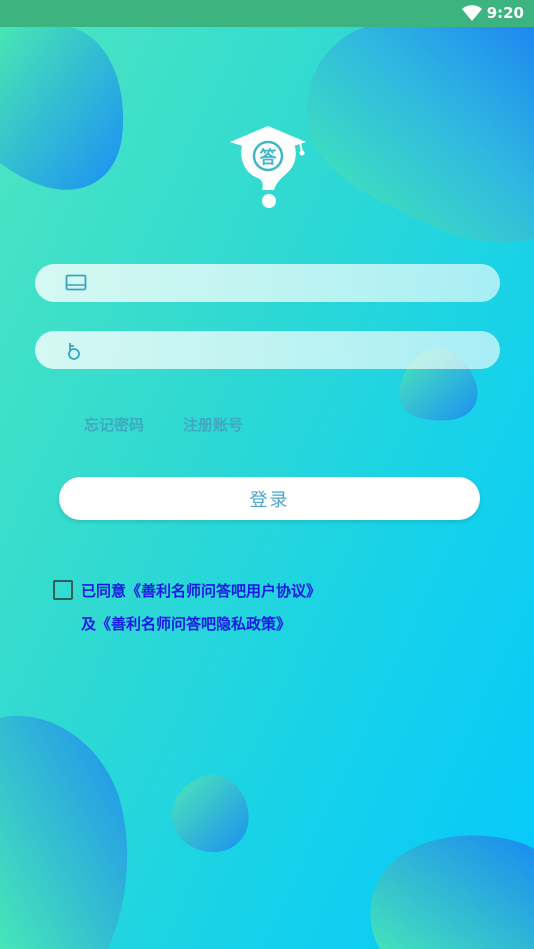 The image size is (534, 949). Describe the element at coordinates (62, 108) in the screenshot. I see `blob-top-left` at that location.